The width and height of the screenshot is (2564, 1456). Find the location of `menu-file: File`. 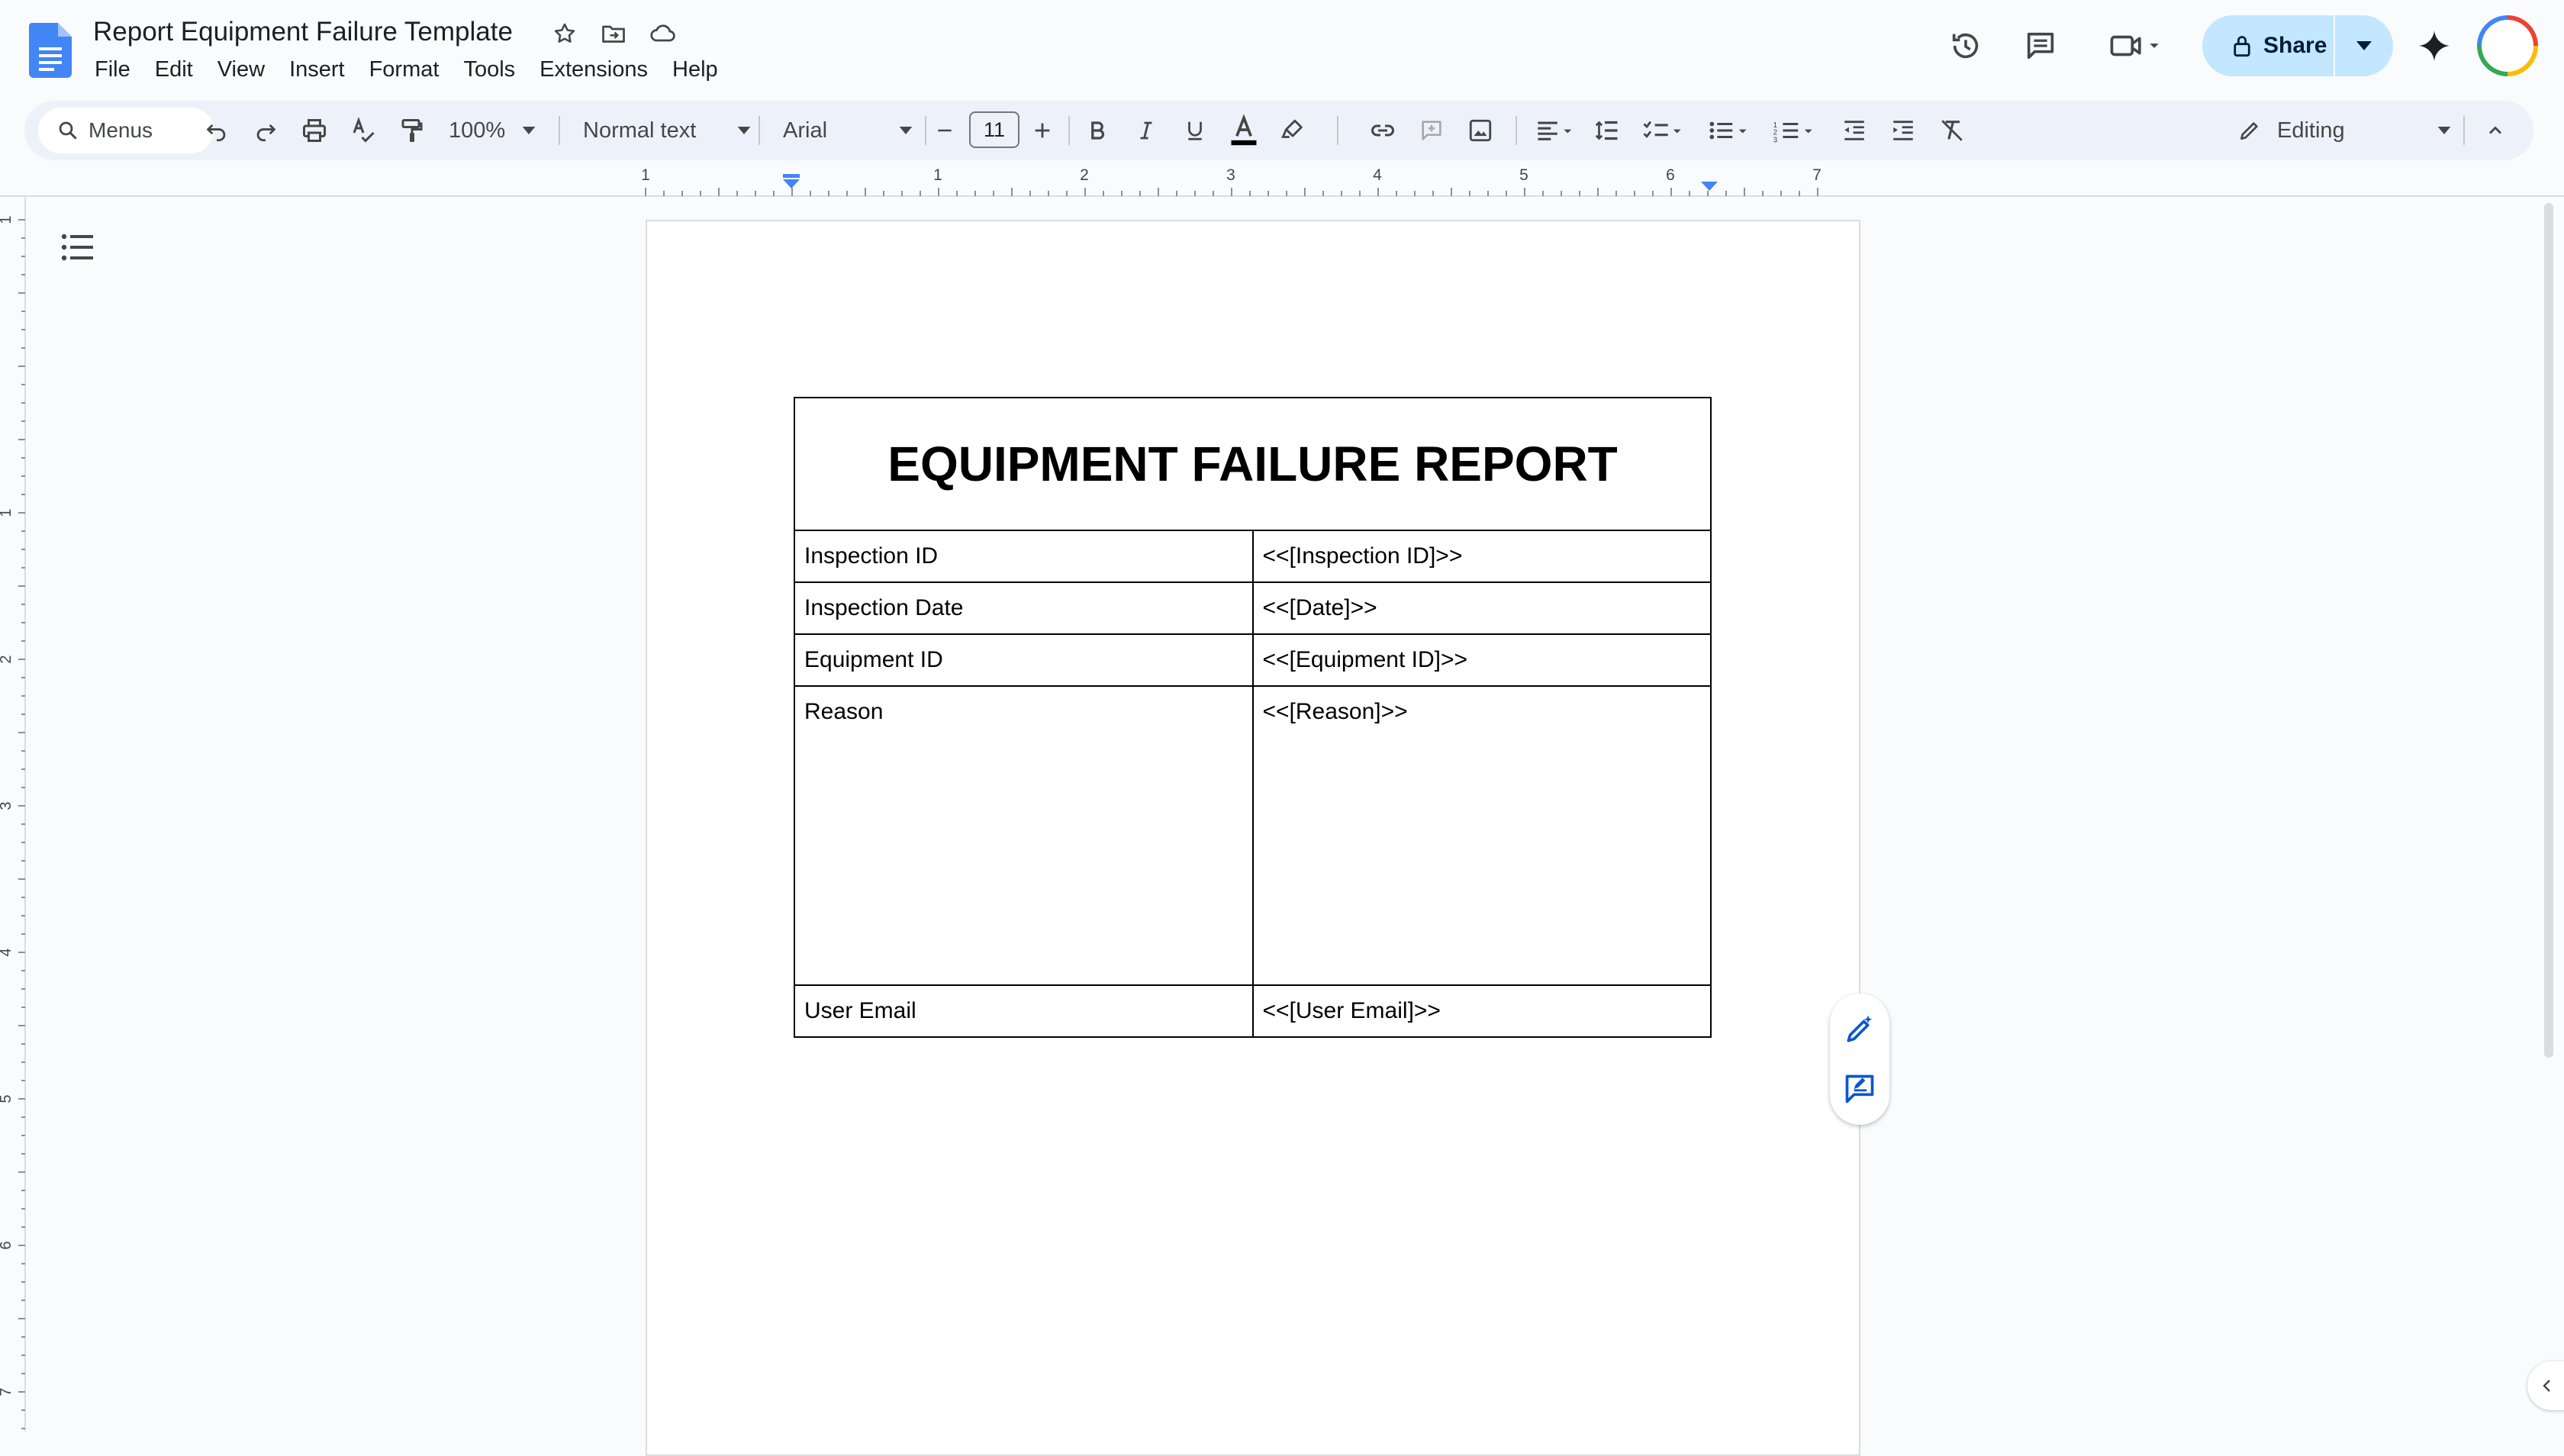

menu-file: File is located at coordinates (112, 69).